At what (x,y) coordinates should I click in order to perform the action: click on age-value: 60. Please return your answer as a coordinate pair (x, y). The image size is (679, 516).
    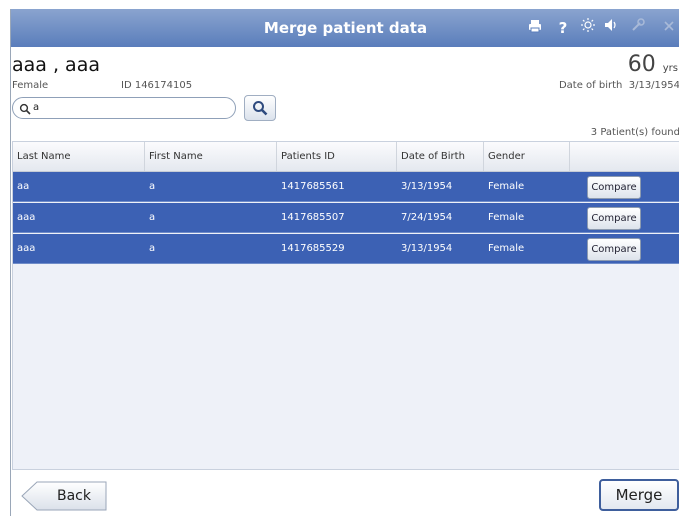
    Looking at the image, I should click on (641, 64).